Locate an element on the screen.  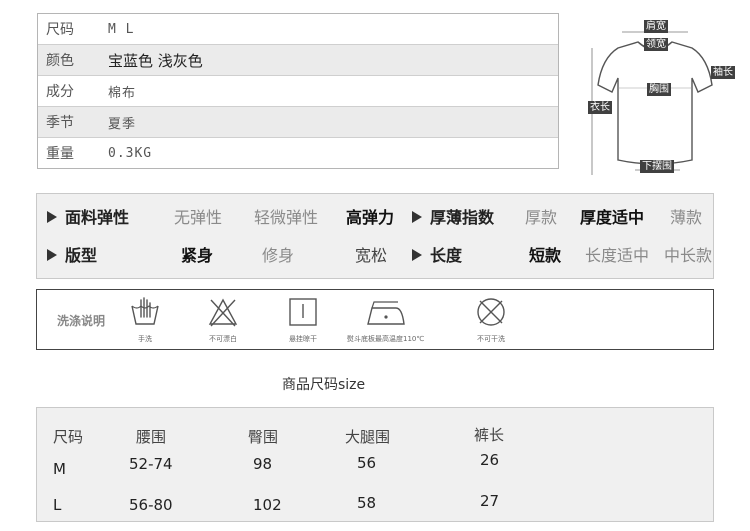
size-header: 腰围 is located at coordinates (151, 437).